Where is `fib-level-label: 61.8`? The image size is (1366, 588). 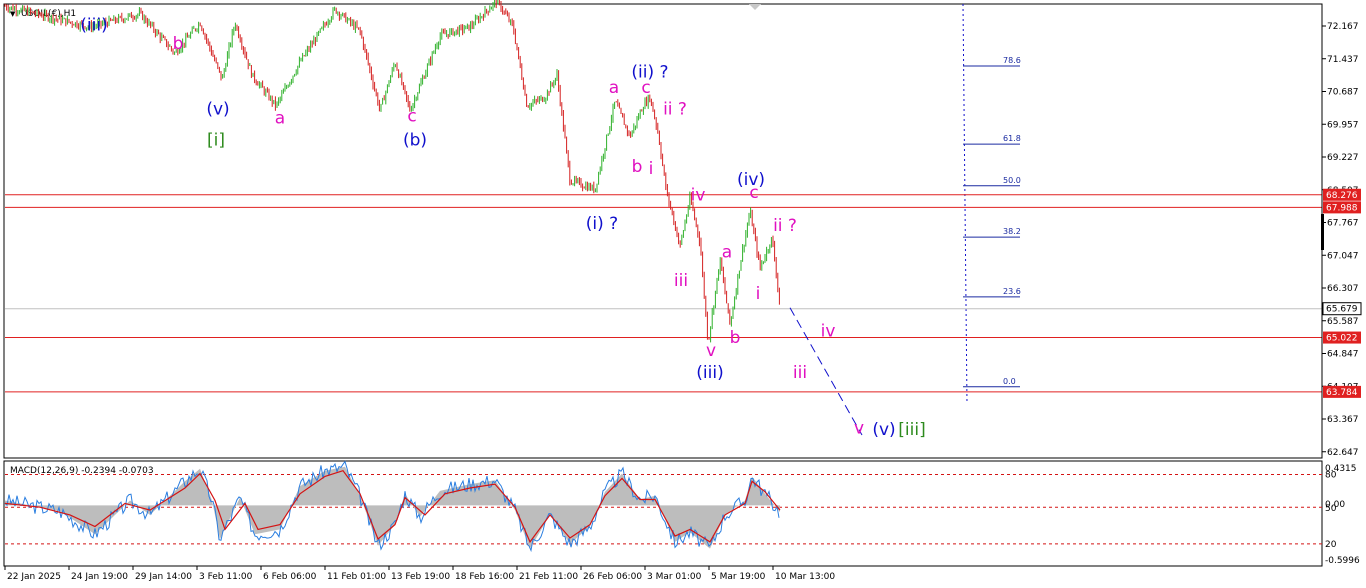 fib-level-label: 61.8 is located at coordinates (1012, 138).